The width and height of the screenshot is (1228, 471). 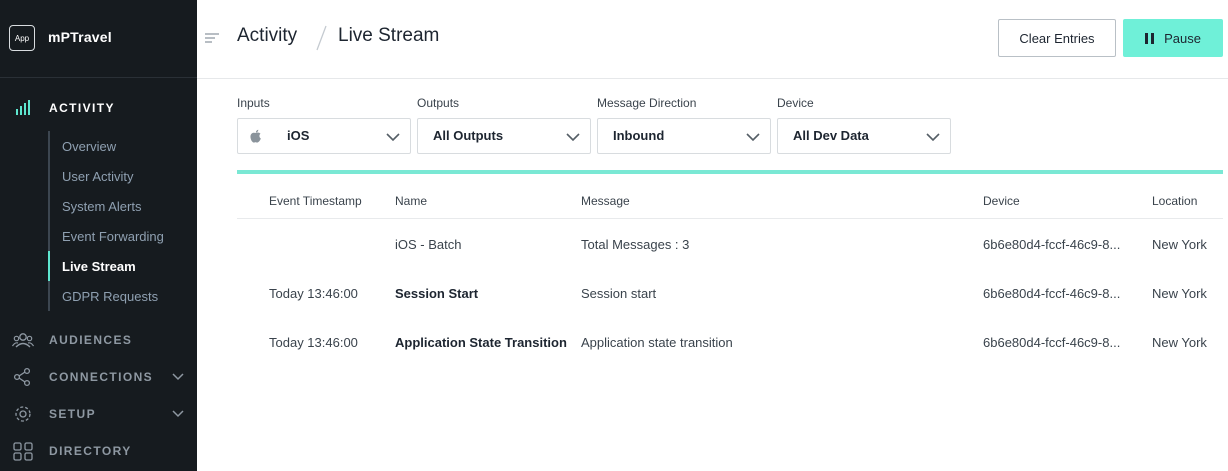 I want to click on column-header-location: Location, so click(x=1174, y=201).